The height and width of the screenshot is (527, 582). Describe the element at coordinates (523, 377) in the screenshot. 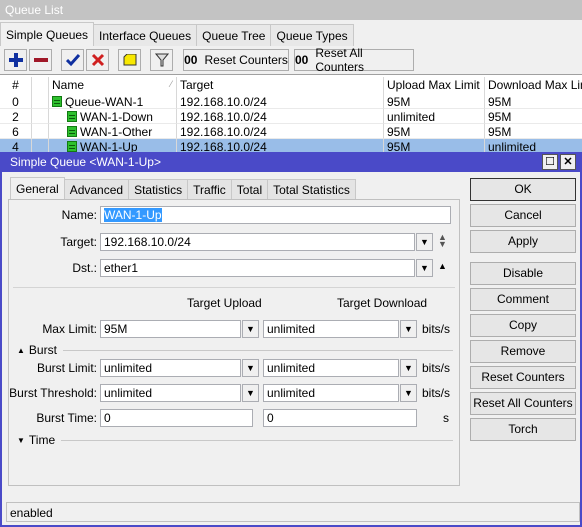

I see `reset-counters-button: Reset Counters` at that location.